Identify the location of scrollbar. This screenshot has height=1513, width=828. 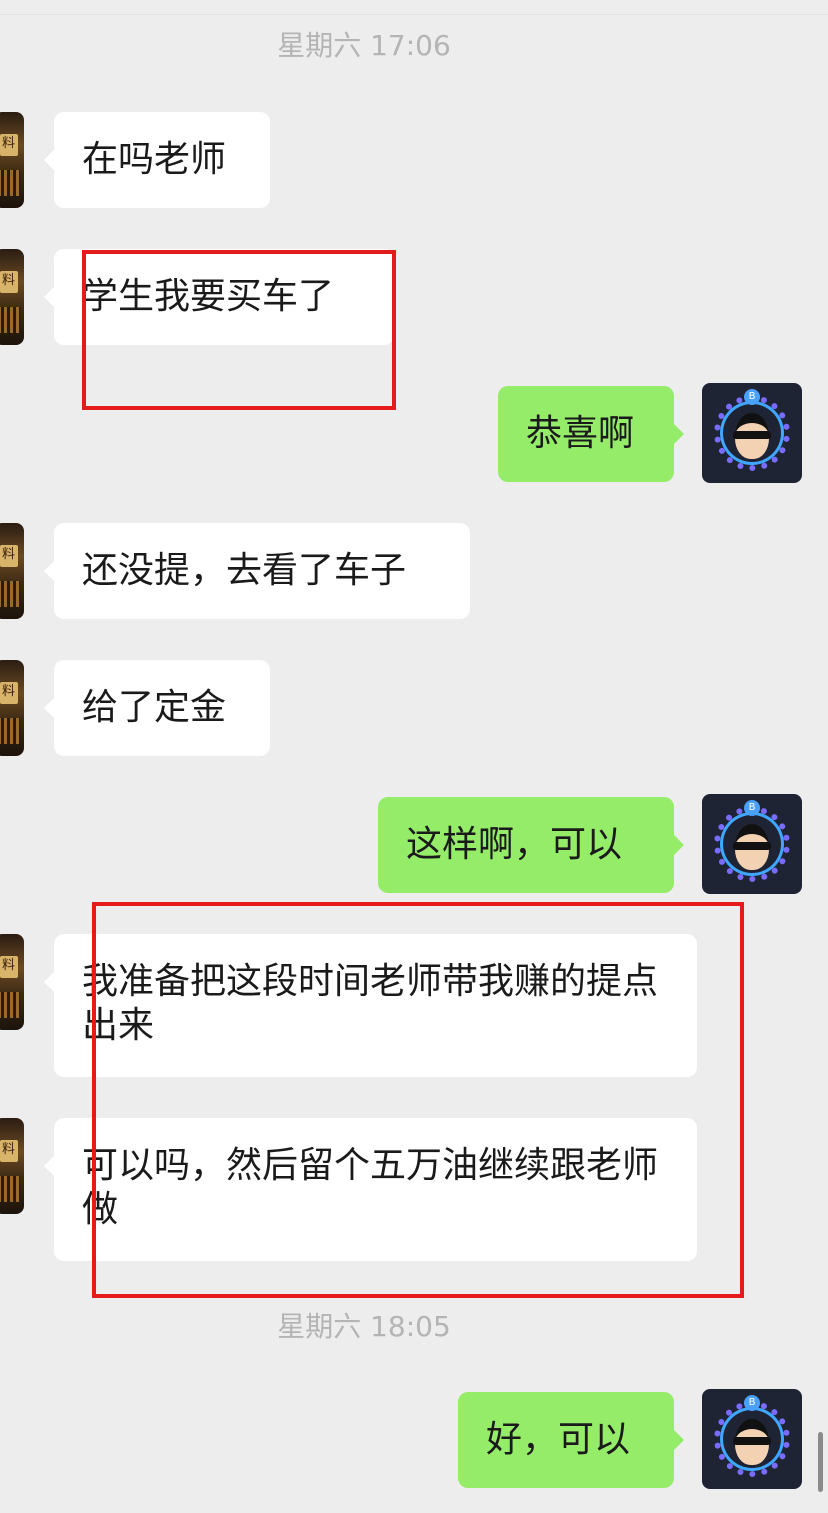
(820, 1462).